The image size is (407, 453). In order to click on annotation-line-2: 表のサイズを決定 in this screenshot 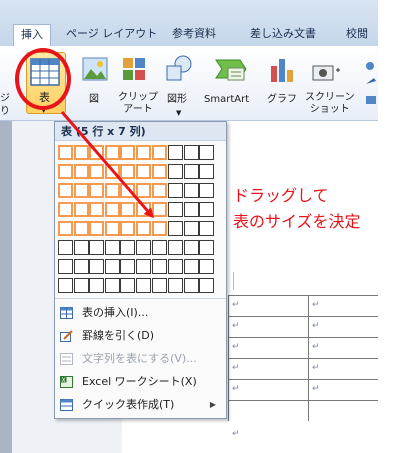, I will do `click(297, 221)`.